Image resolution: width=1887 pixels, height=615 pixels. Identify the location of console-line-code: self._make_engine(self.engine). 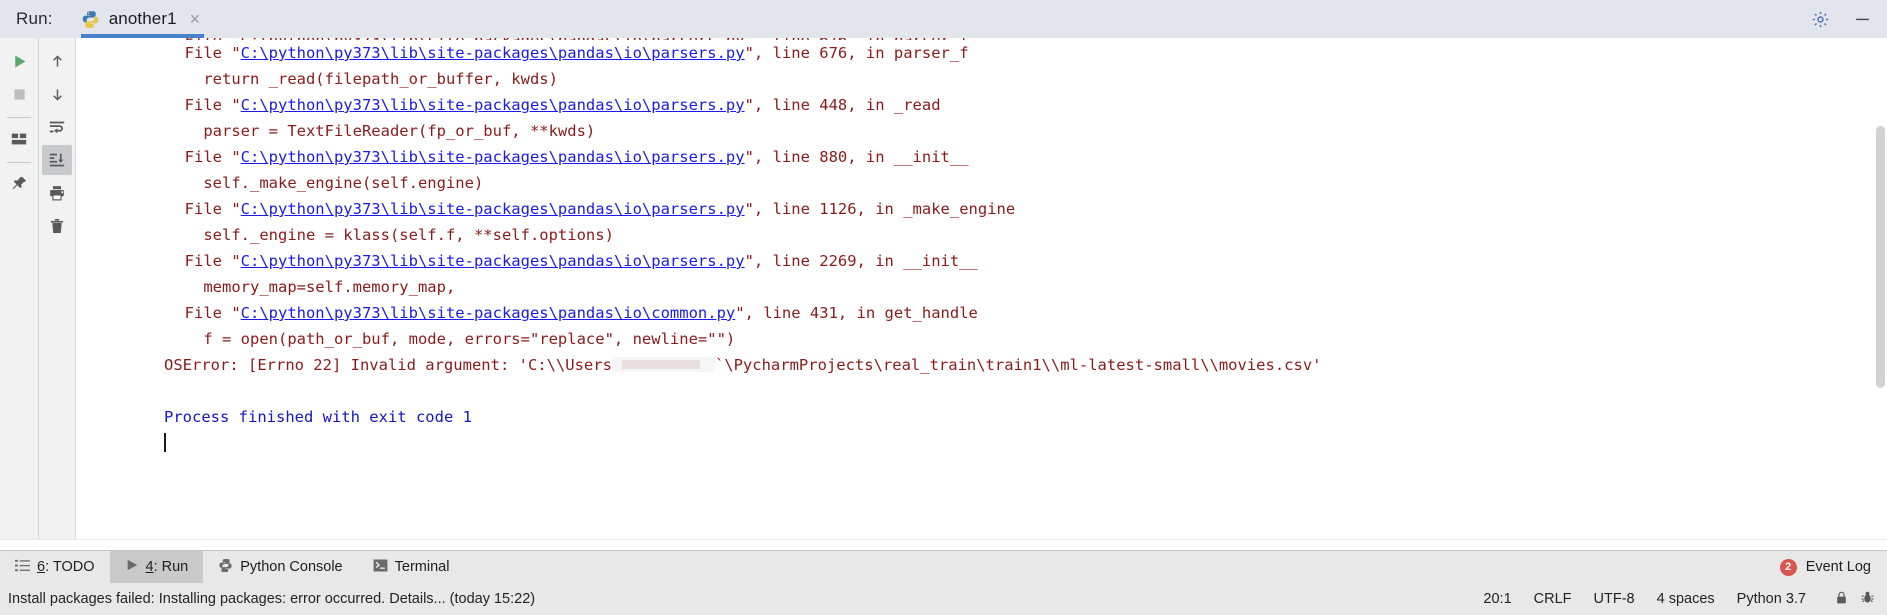
(325, 183).